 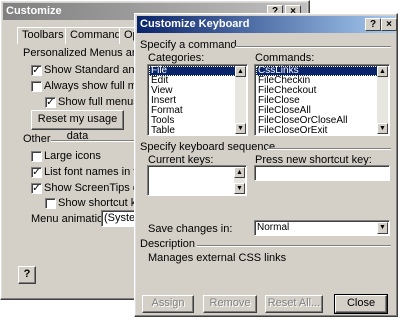 I want to click on description-divider, so click(x=294, y=246).